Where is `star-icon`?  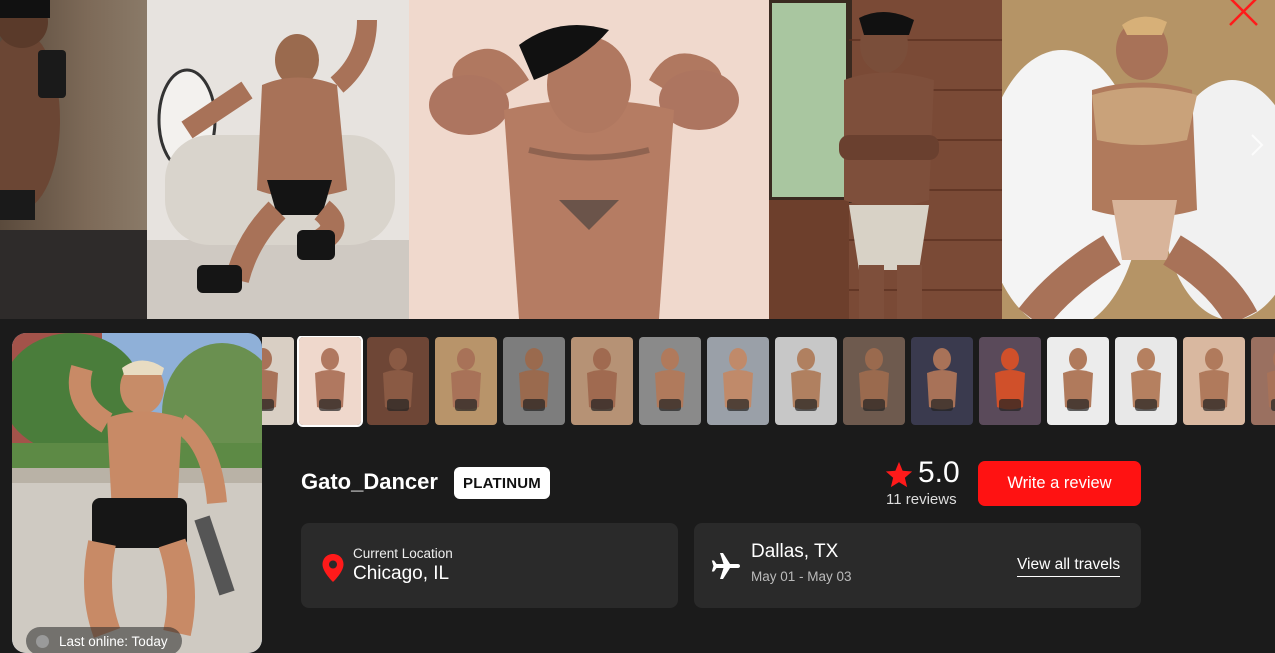 star-icon is located at coordinates (899, 474).